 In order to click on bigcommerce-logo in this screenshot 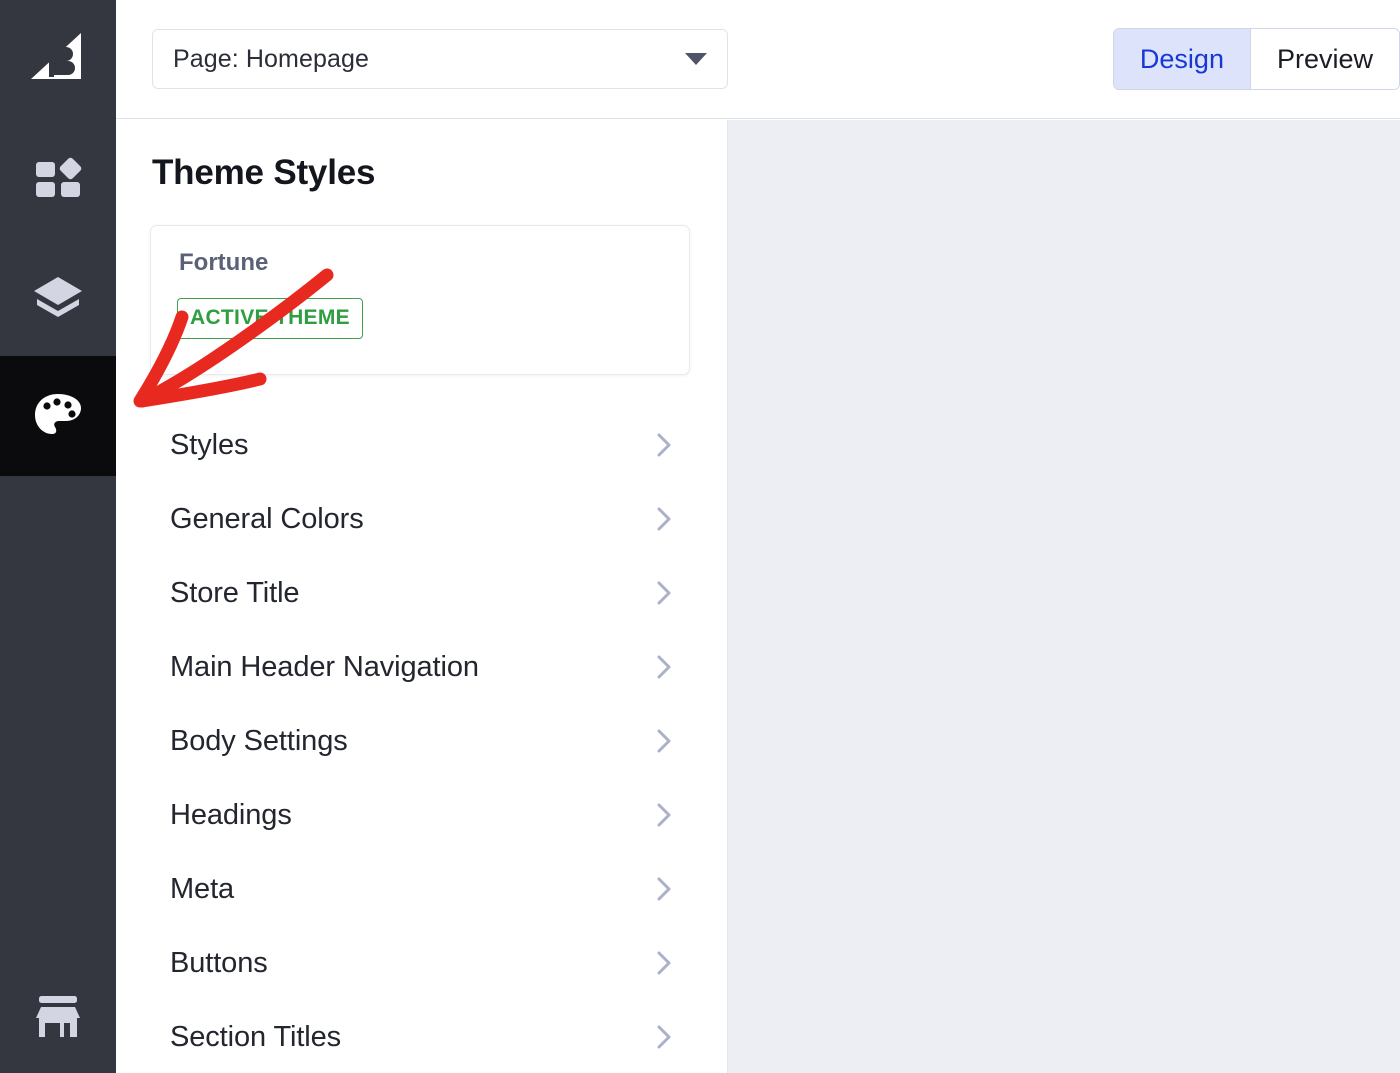, I will do `click(58, 58)`.